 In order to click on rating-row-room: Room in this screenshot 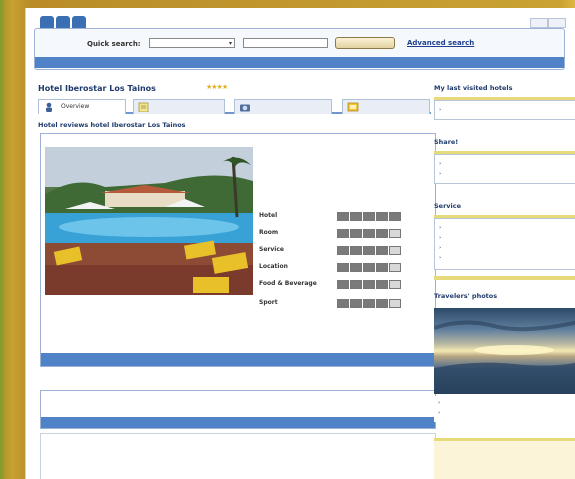, I will do `click(344, 235)`.